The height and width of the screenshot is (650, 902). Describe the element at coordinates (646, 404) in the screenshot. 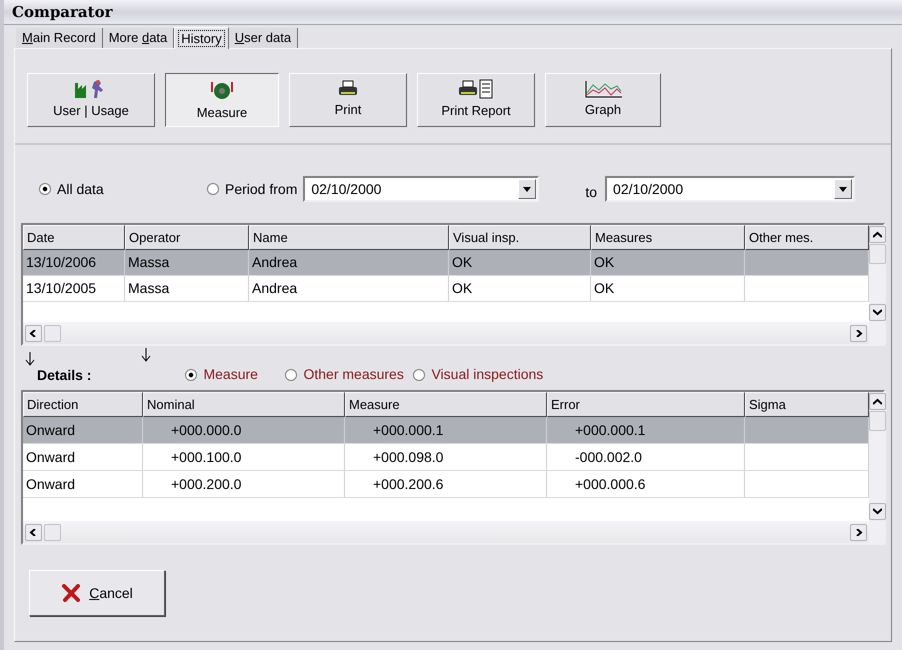

I see `column-header: Error` at that location.